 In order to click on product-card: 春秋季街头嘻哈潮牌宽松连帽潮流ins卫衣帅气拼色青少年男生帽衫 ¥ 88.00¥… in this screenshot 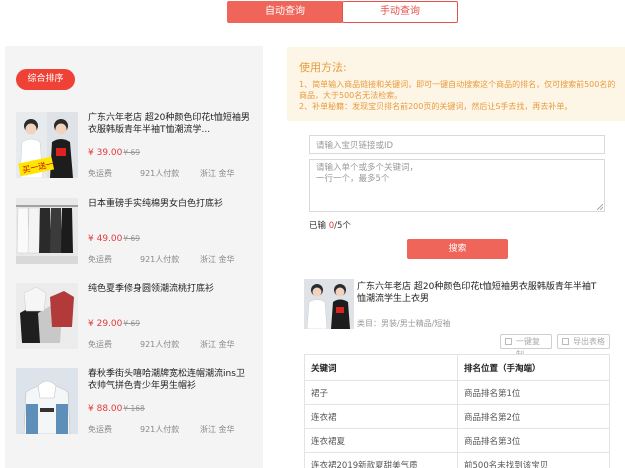, I will do `click(136, 404)`.